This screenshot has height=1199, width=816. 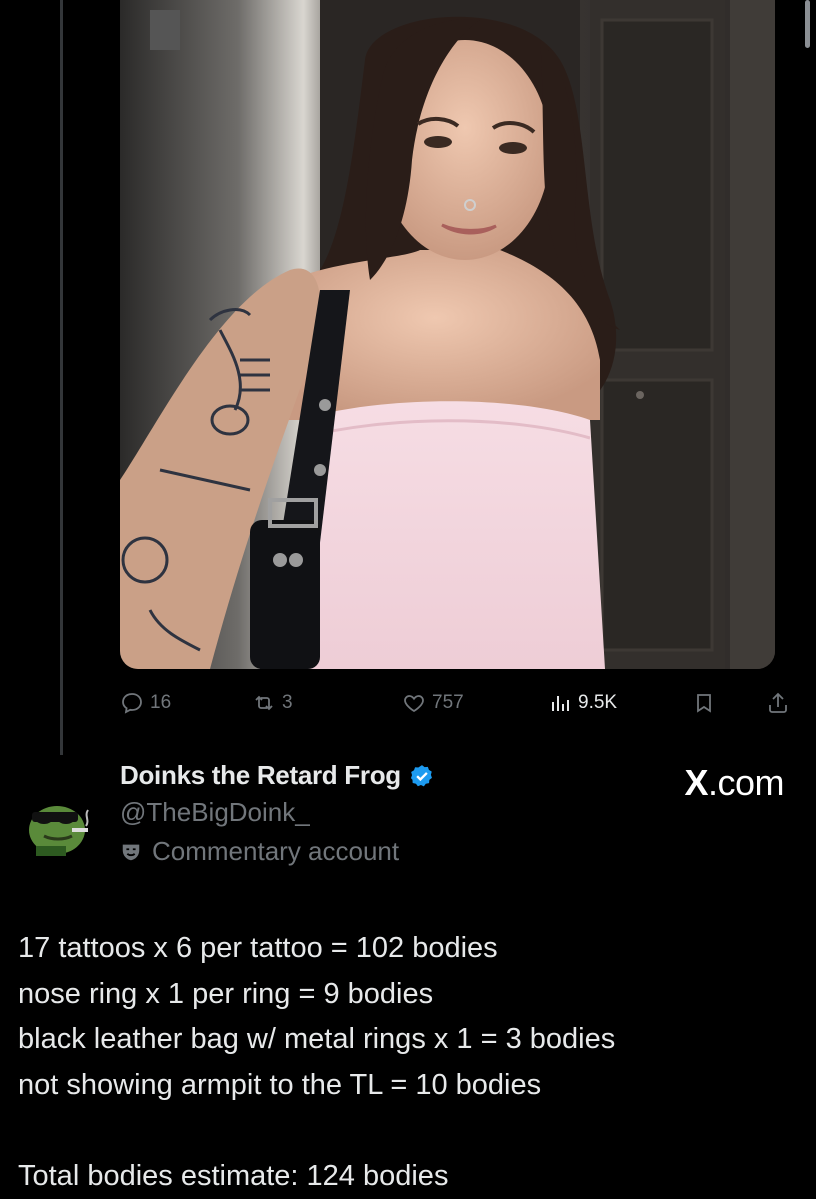 I want to click on scrollbar, so click(x=807, y=24).